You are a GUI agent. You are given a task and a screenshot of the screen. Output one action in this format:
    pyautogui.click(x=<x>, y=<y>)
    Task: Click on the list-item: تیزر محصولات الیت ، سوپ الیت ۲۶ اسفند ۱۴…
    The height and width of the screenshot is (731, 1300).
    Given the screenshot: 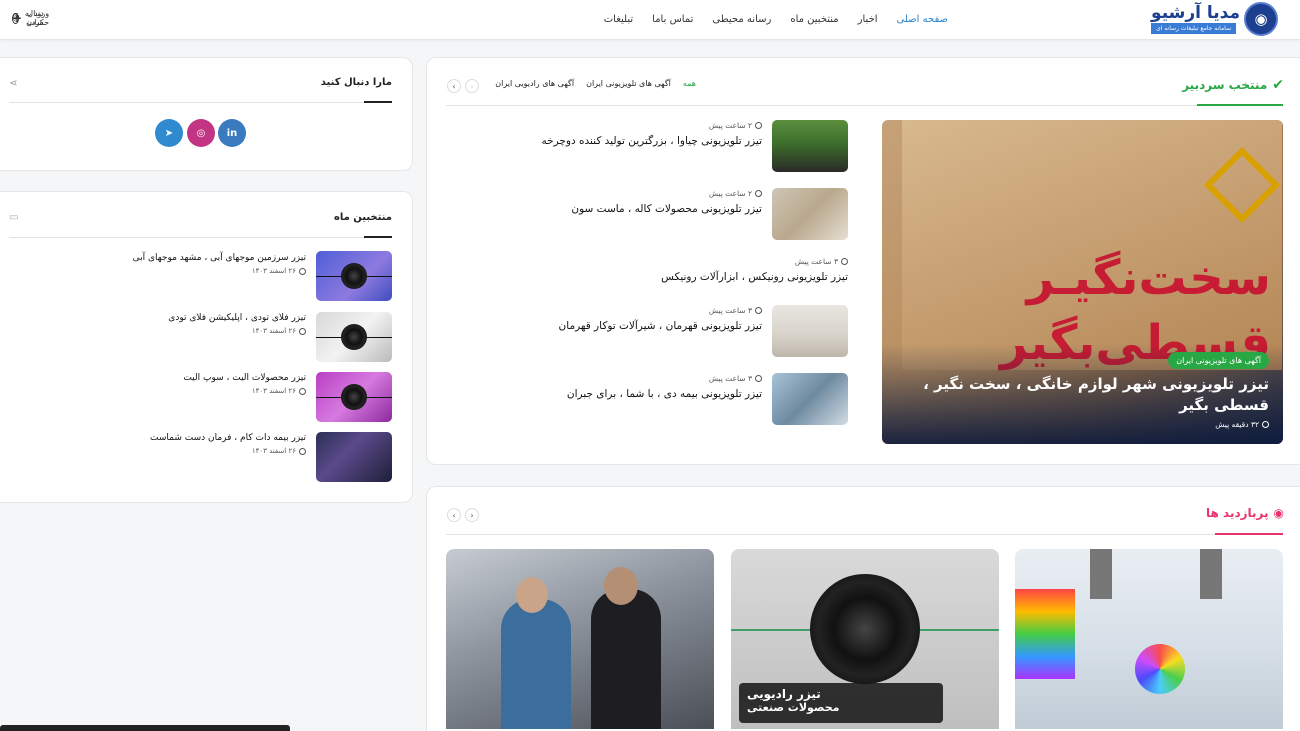 What is the action you would take?
    pyautogui.click(x=244, y=384)
    